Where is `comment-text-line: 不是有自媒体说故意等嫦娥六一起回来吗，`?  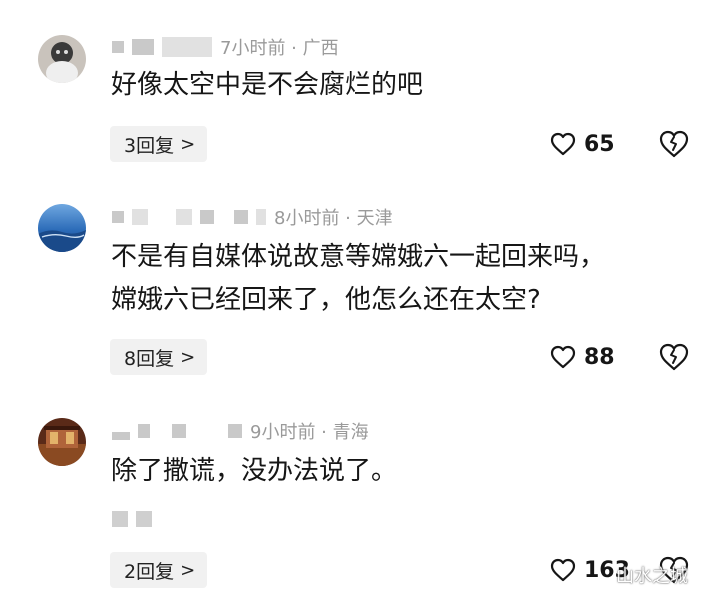
comment-text-line: 不是有自媒体说故意等嫦娥六一起回来吗， is located at coordinates (358, 257).